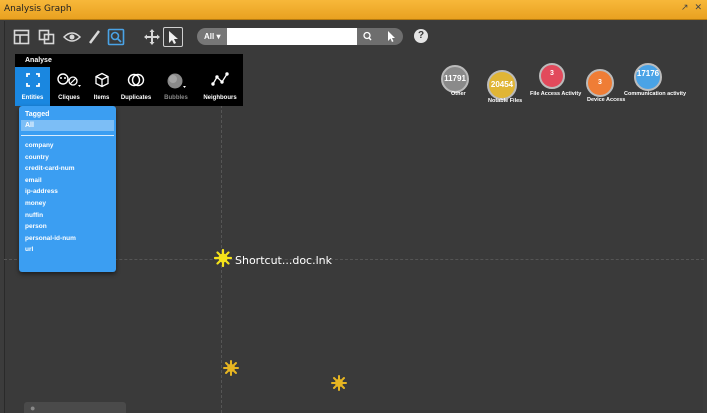 Image resolution: width=707 pixels, height=413 pixels. What do you see at coordinates (67, 125) in the screenshot?
I see `menu-item-all: All` at bounding box center [67, 125].